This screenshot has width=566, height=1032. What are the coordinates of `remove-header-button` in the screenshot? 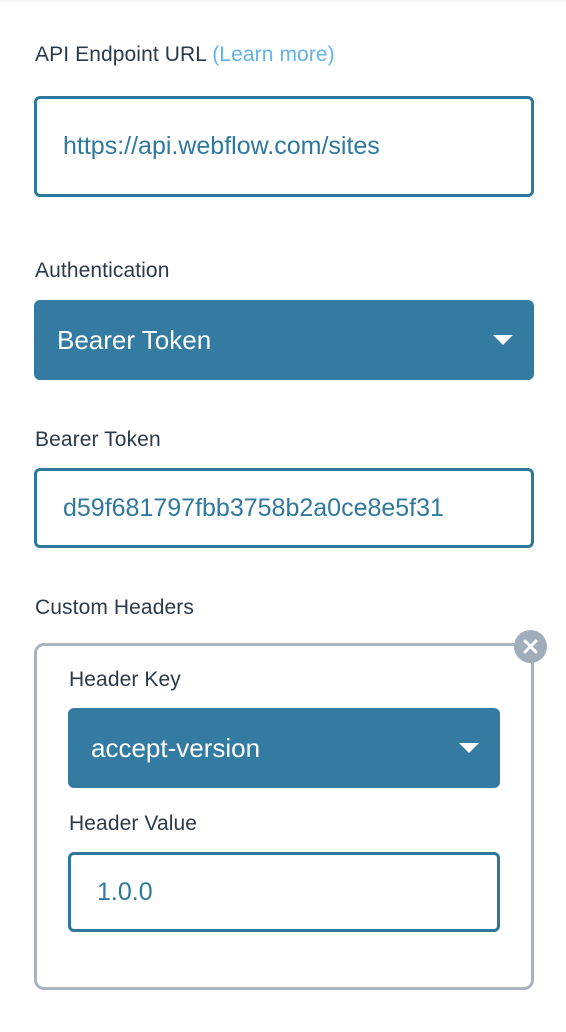 It's located at (530, 646).